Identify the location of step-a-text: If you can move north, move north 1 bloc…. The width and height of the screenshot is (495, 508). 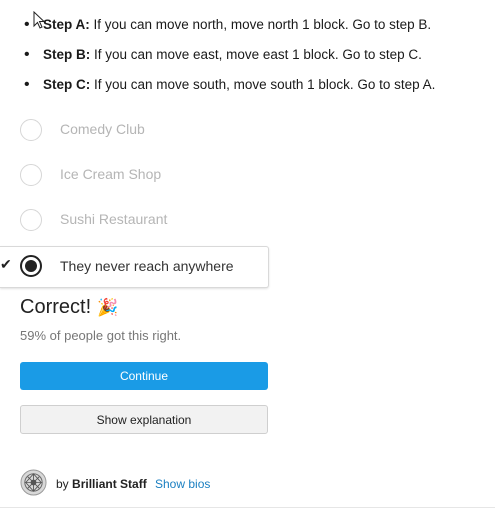
(260, 24).